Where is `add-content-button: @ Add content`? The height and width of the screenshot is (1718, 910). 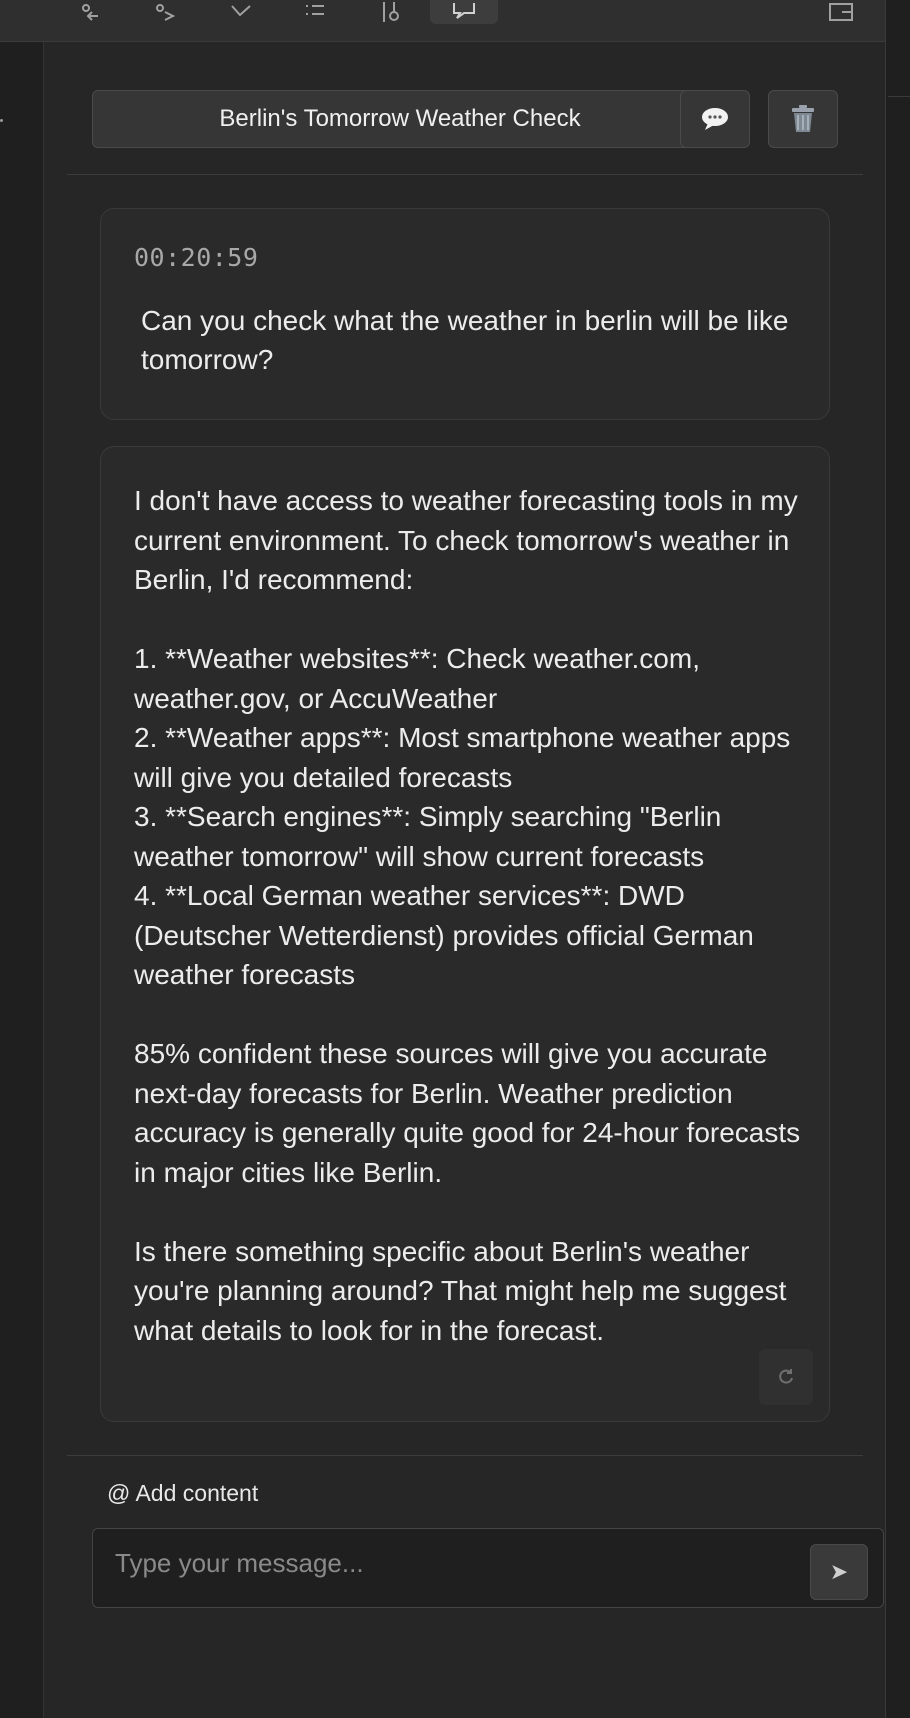
add-content-button: @ Add content is located at coordinates (182, 1493).